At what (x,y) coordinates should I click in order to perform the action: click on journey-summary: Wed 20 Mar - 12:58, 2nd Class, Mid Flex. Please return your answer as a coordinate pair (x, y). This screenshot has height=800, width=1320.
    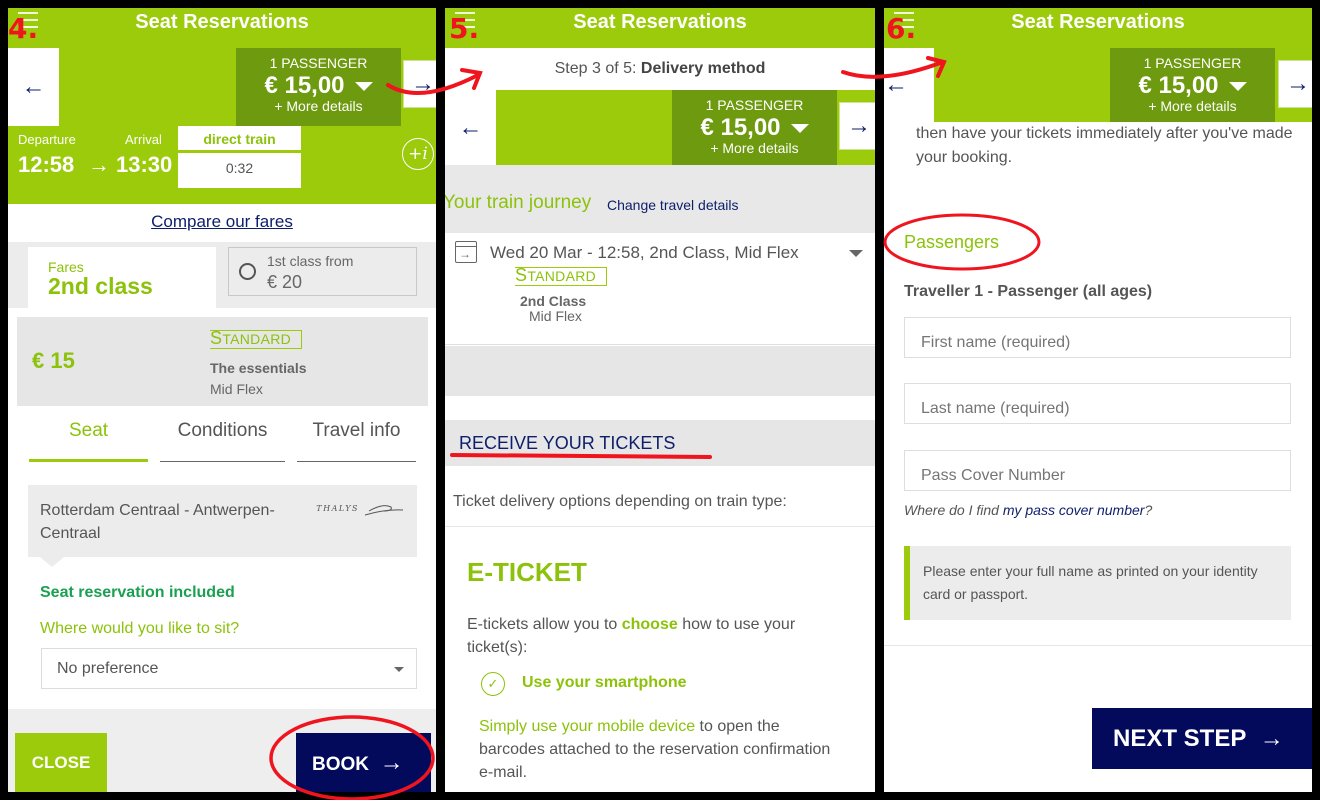
    Looking at the image, I should click on (644, 252).